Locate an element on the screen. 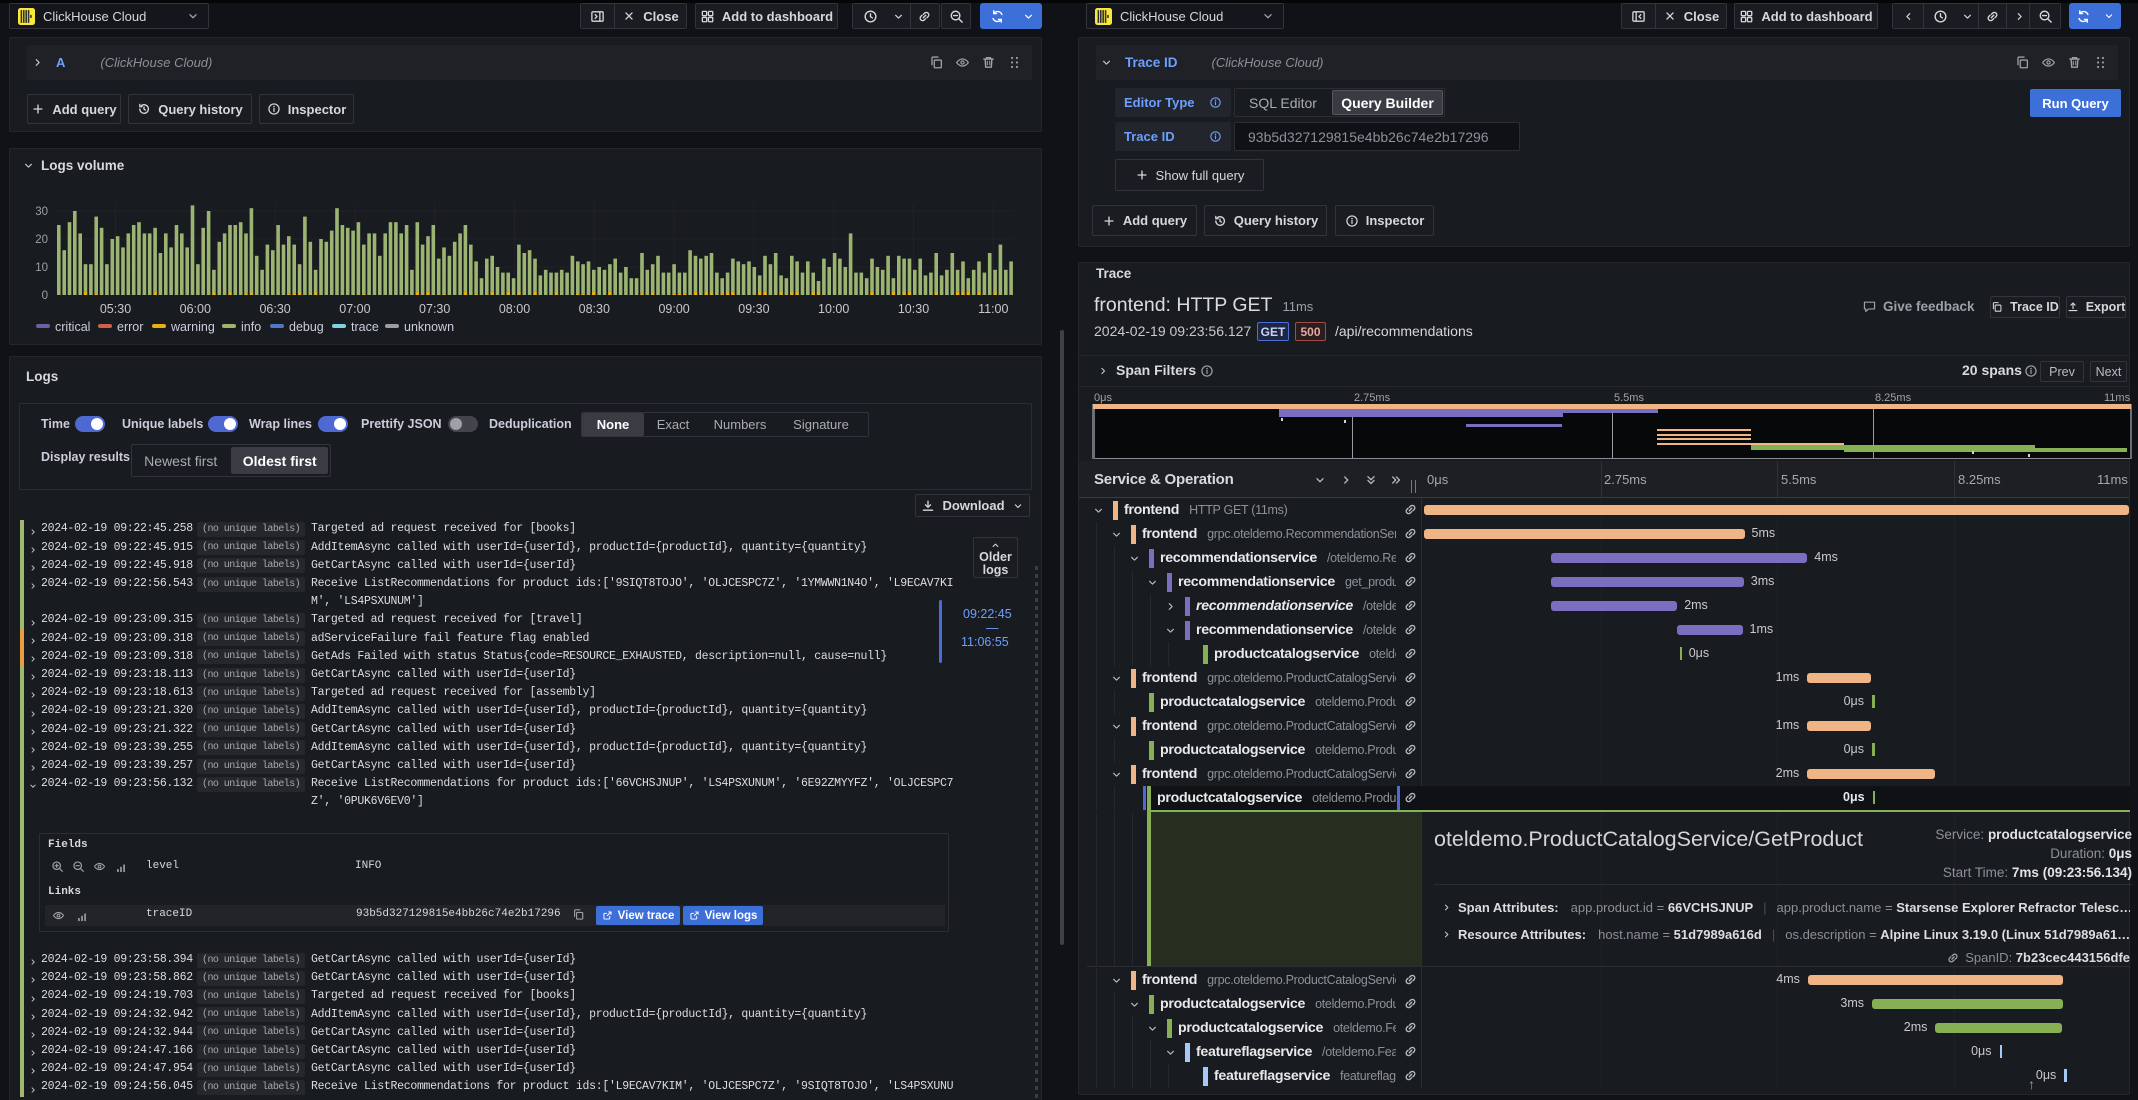 The height and width of the screenshot is (1100, 2138). svg-text: 10:00 is located at coordinates (833, 309).